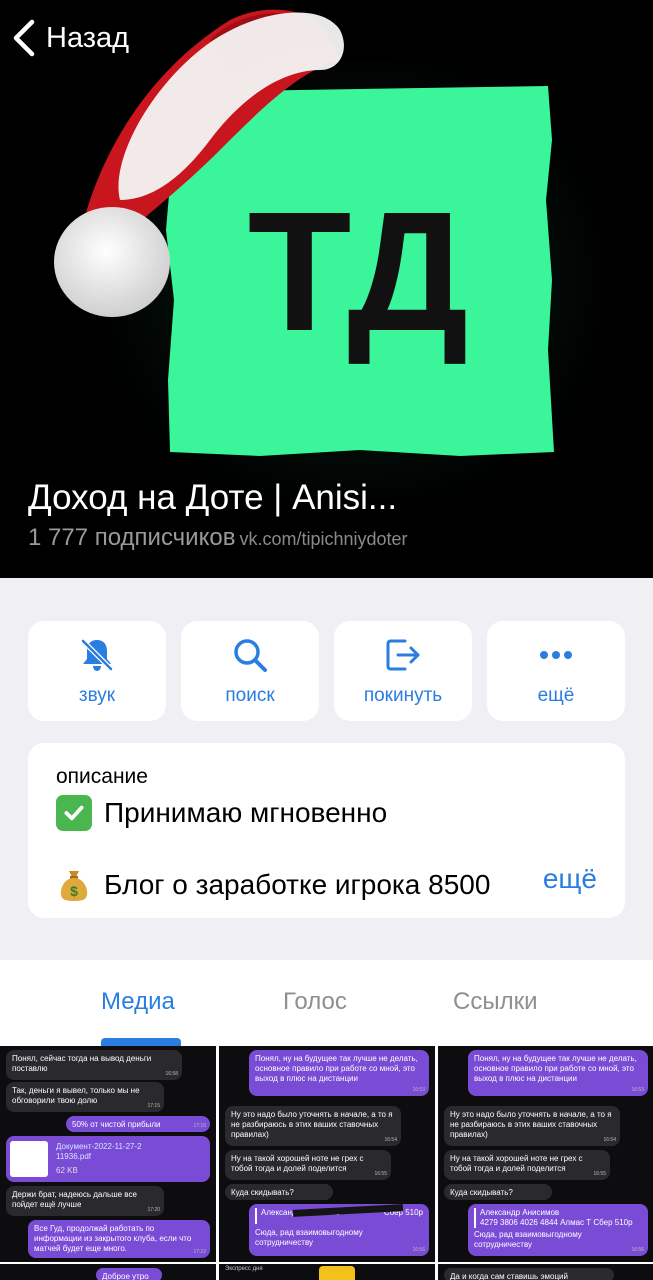 The image size is (653, 1280). Describe the element at coordinates (102, 776) in the screenshot. I see `description-caption: описание` at that location.